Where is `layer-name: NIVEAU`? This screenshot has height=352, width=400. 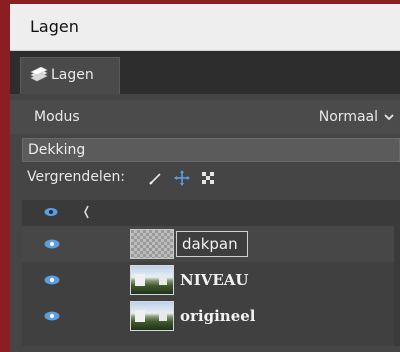
layer-name: NIVEAU is located at coordinates (214, 280).